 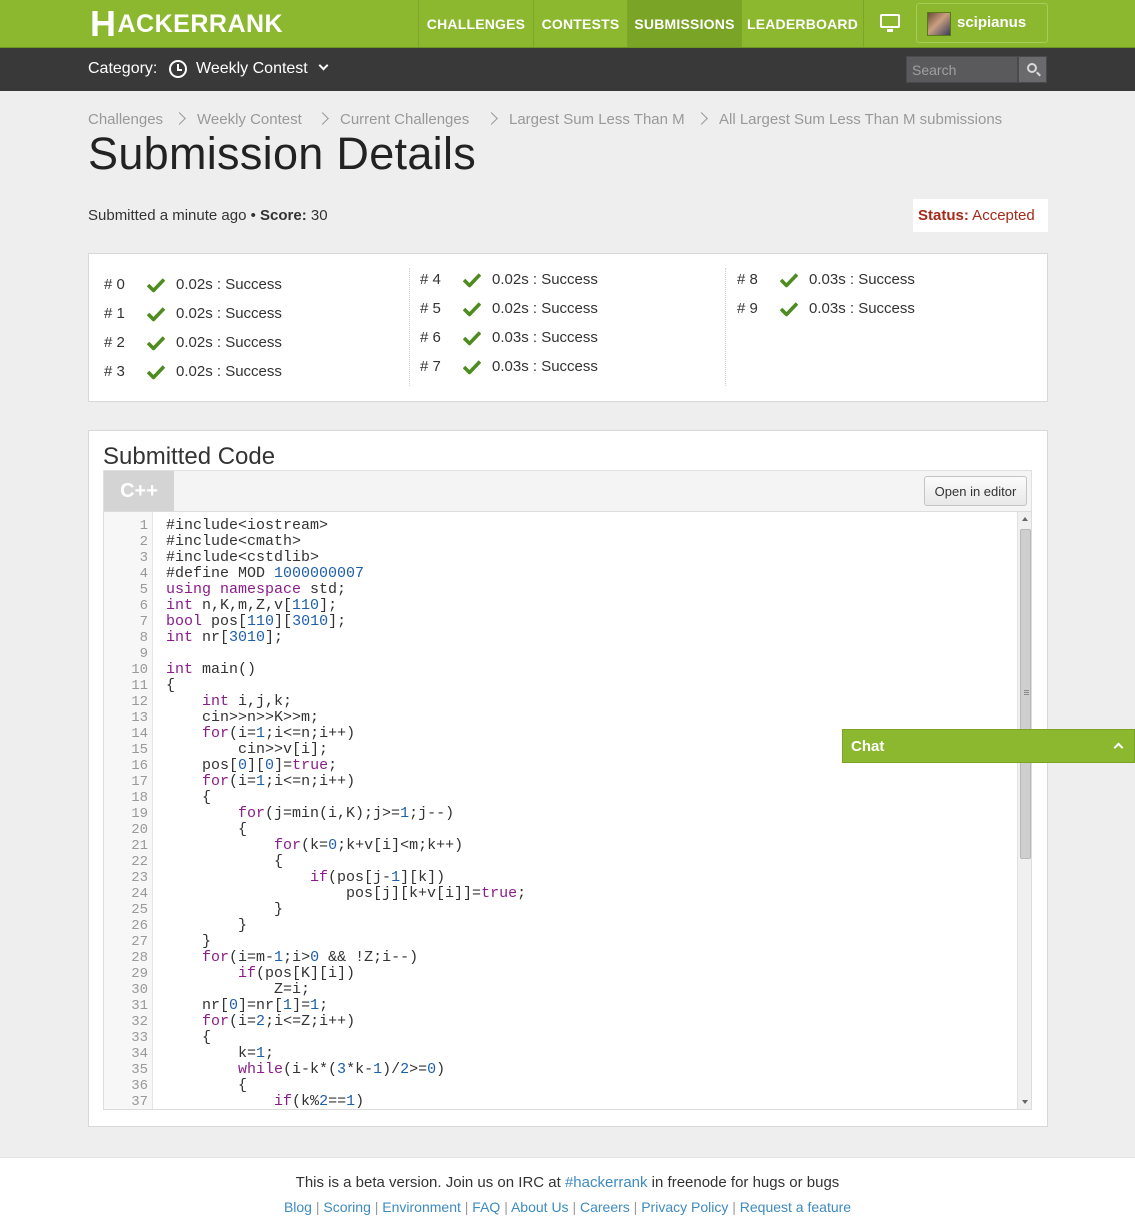 What do you see at coordinates (143, 654) in the screenshot?
I see `line-number: 9` at bounding box center [143, 654].